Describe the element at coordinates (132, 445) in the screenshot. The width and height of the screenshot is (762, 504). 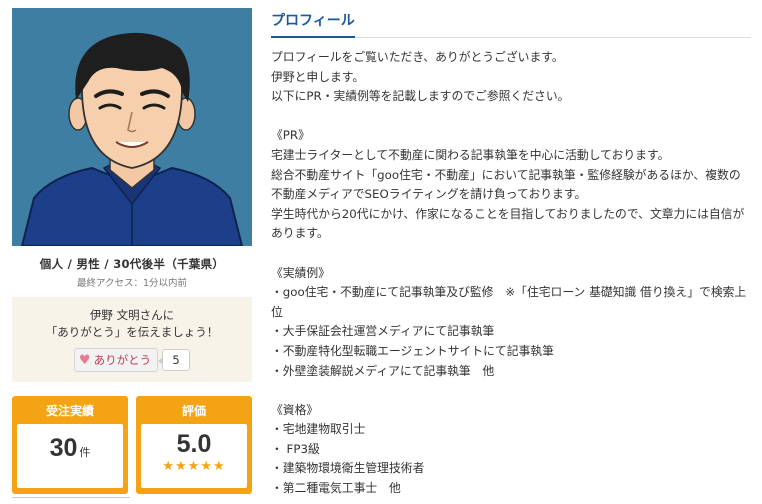
I see `stats: 受注実績 30 件 評価 5.0 ★★★★★` at that location.